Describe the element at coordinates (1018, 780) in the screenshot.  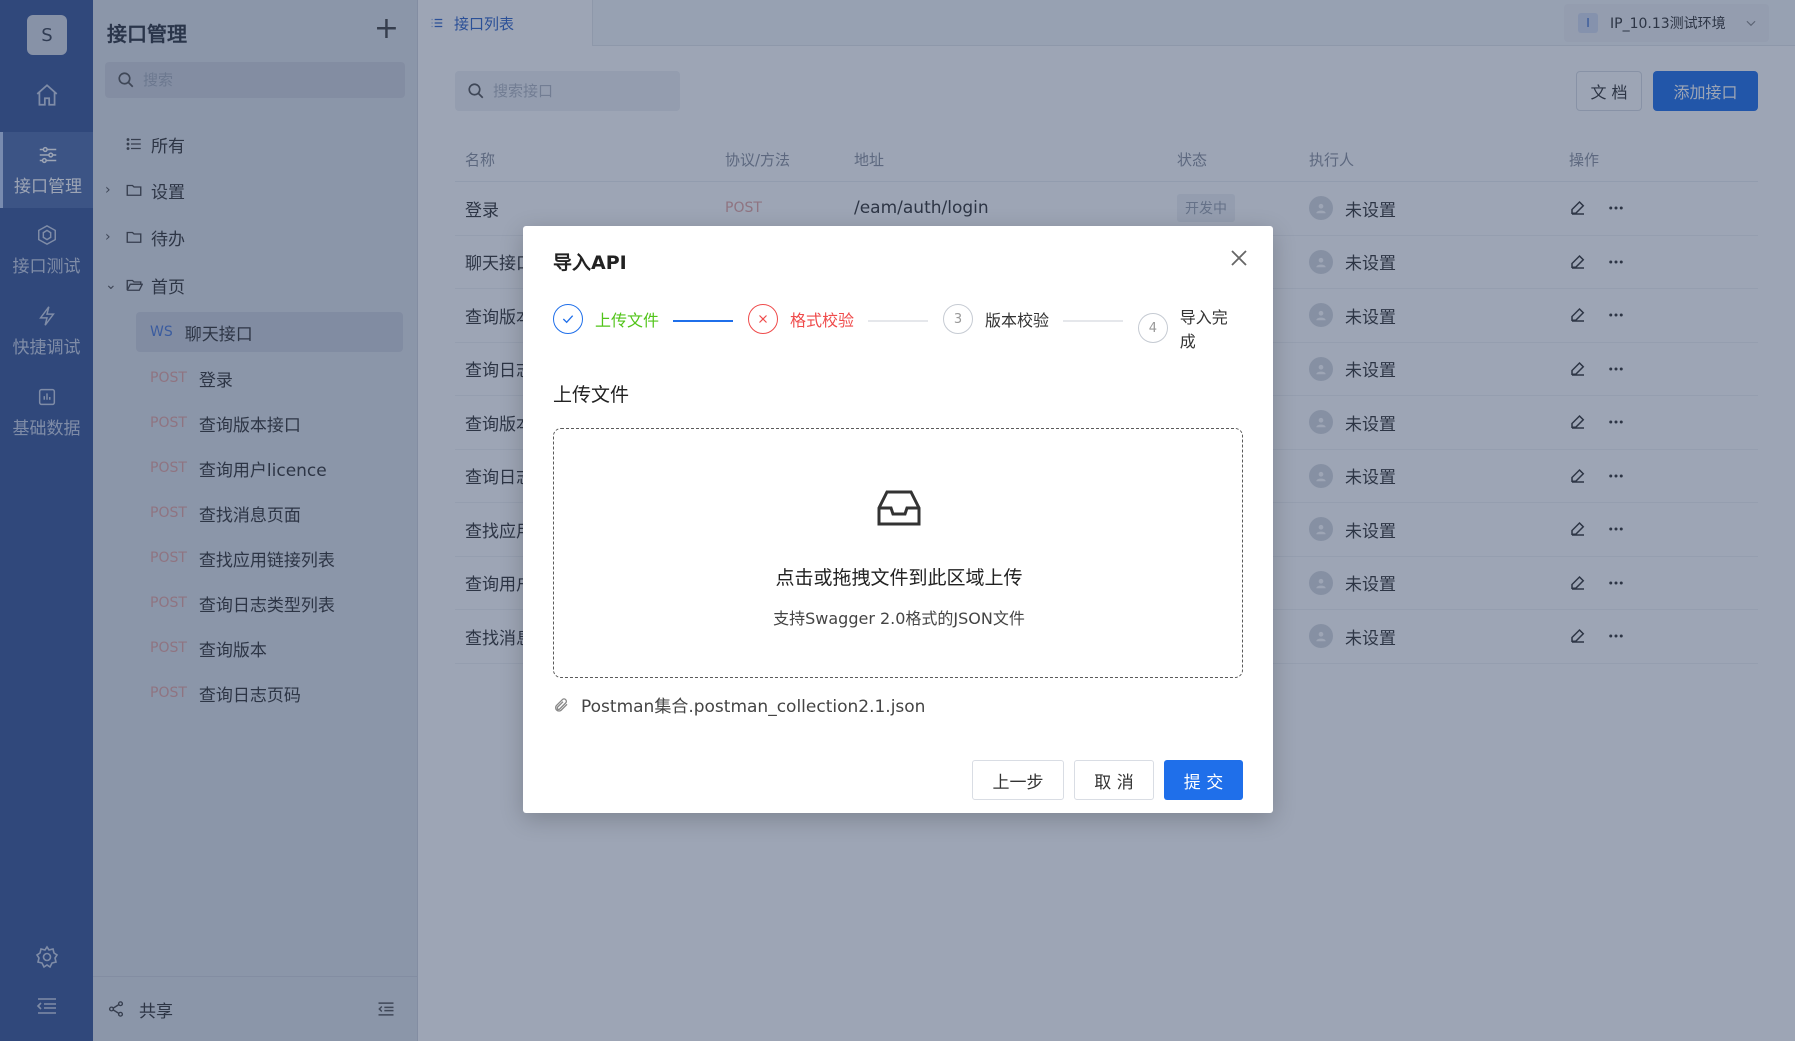
I see `prev-button: 上一步` at that location.